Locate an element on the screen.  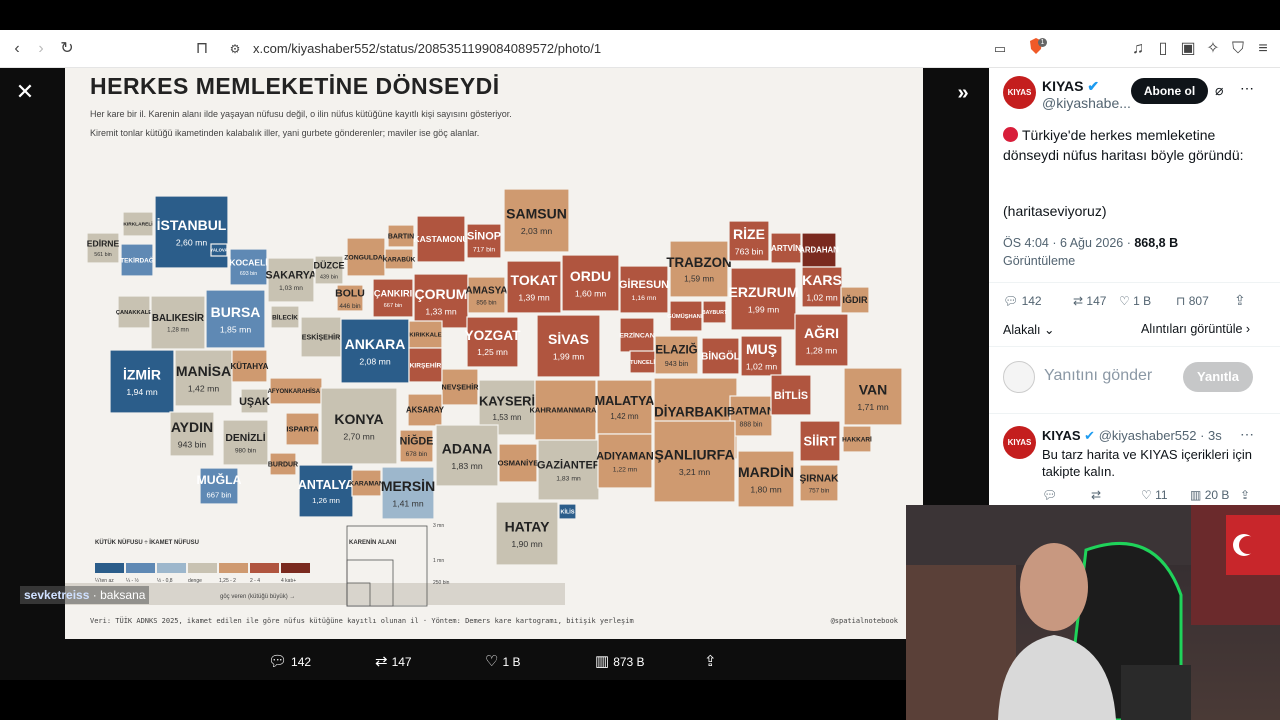
bookmark-icon: ⊓ is located at coordinates (202, 49).